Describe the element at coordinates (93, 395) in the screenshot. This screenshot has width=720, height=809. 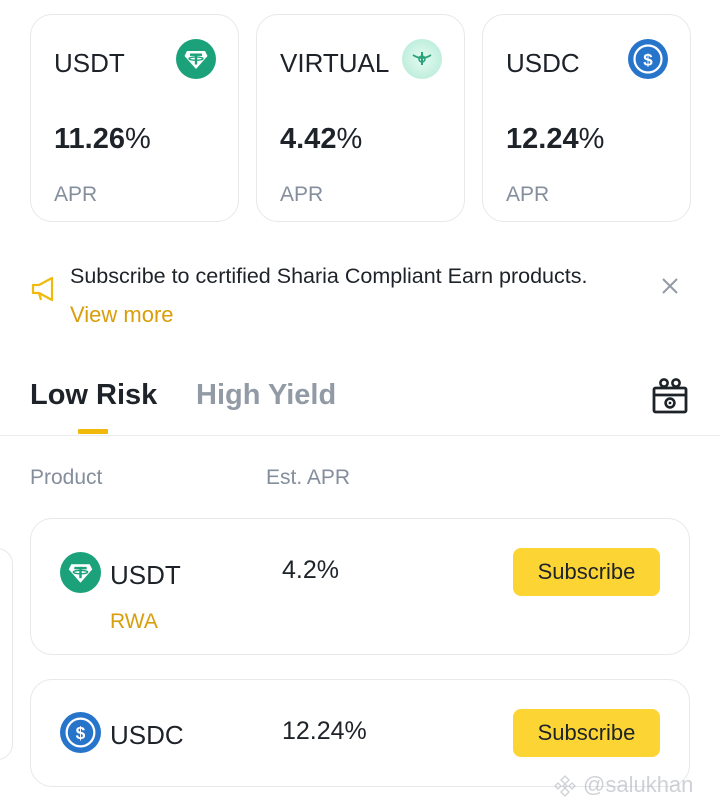
I see `tab-low-risk: Low Risk` at that location.